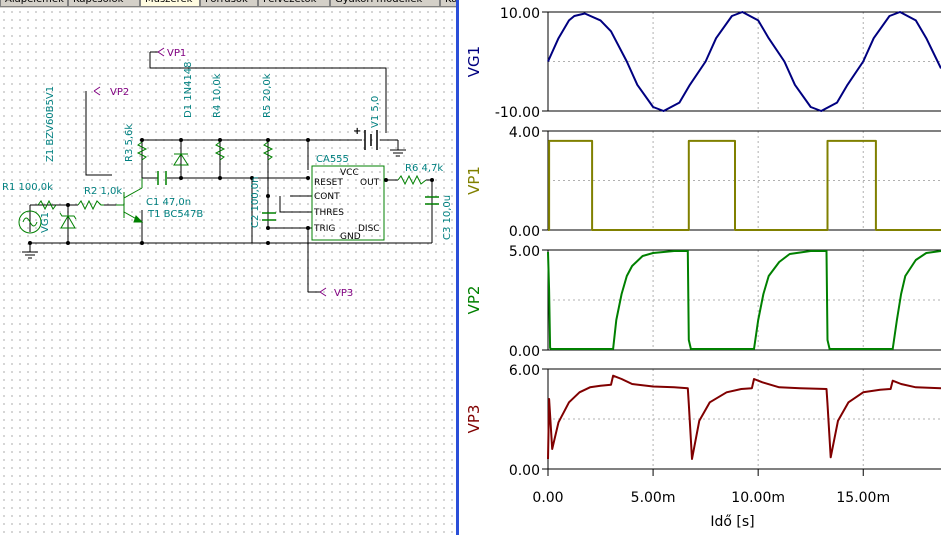 The height and width of the screenshot is (539, 941). I want to click on c3-label: C3 10,0u, so click(447, 217).